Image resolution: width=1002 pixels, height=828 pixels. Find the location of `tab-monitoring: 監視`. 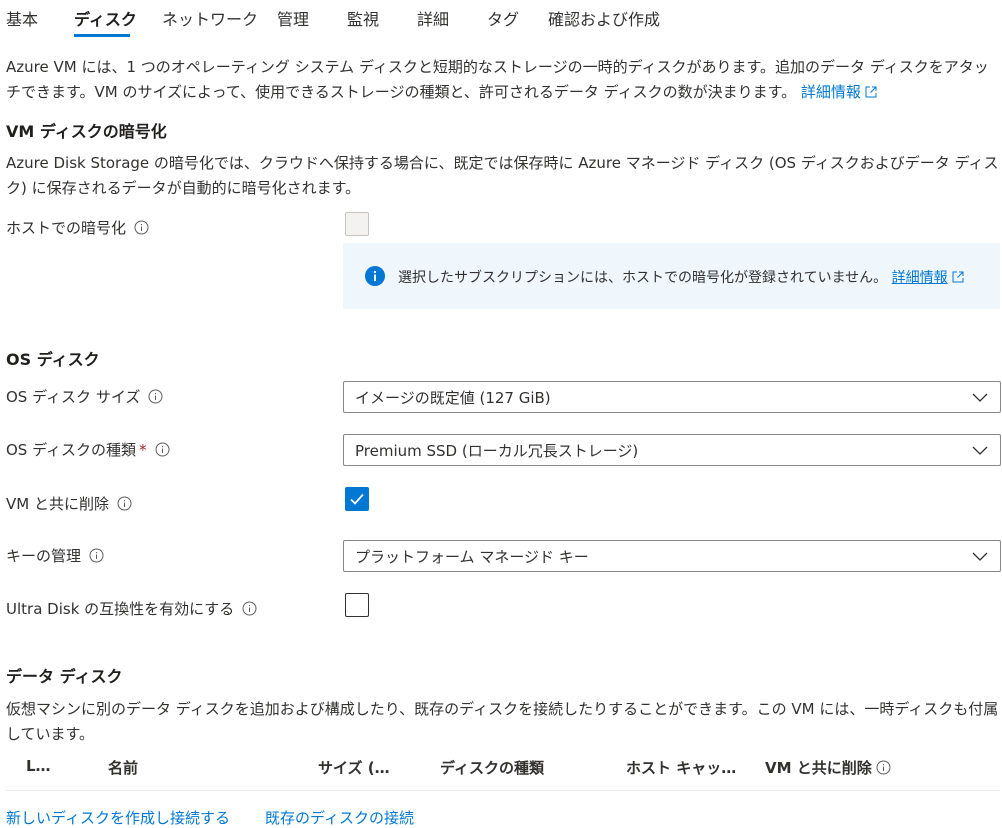

tab-monitoring: 監視 is located at coordinates (363, 18).